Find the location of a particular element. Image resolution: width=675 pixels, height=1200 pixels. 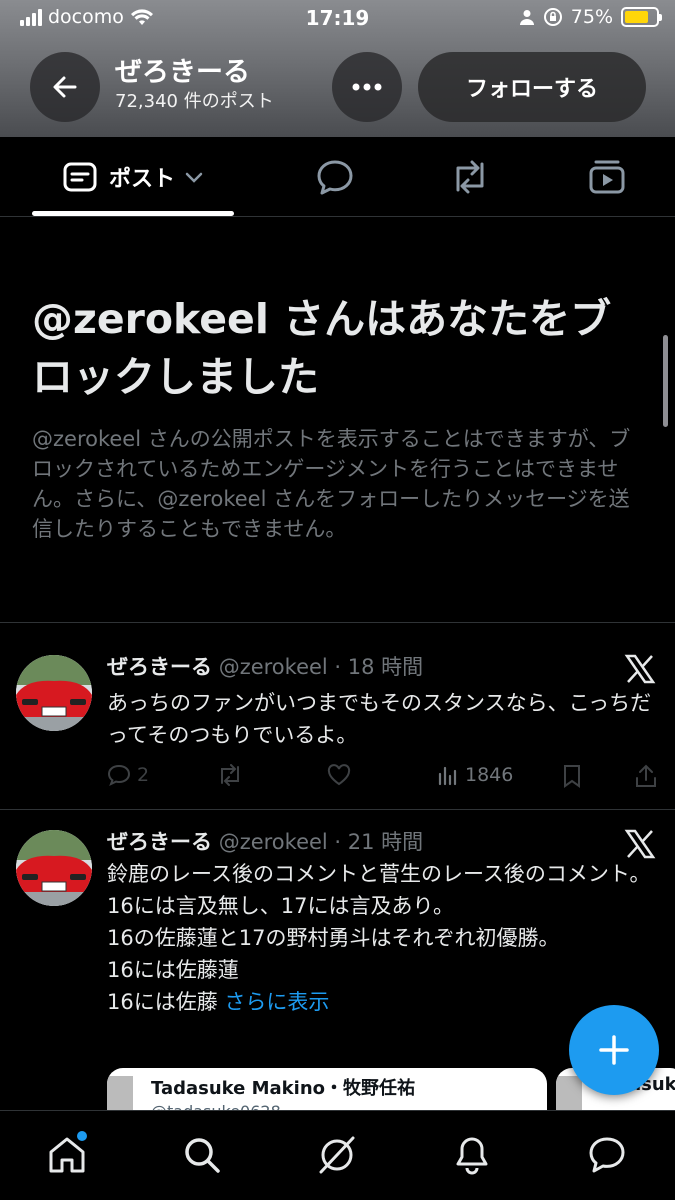

tweet-line: 16の佐藤蓮と17の野村勇斗はそれぞれ初優勝。 is located at coordinates (333, 938).